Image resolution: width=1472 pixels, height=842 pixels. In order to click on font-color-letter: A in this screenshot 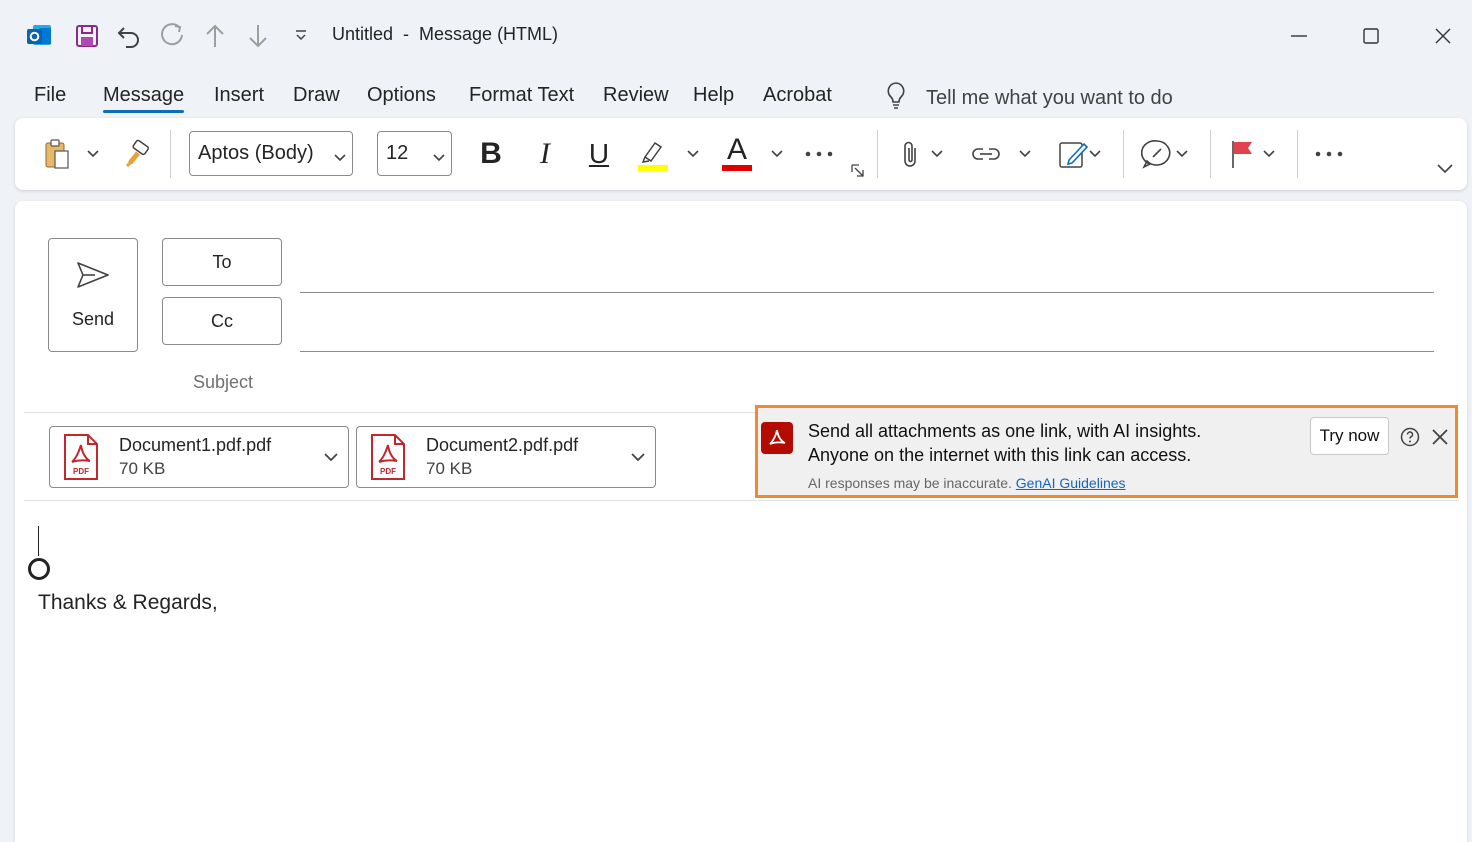, I will do `click(736, 149)`.